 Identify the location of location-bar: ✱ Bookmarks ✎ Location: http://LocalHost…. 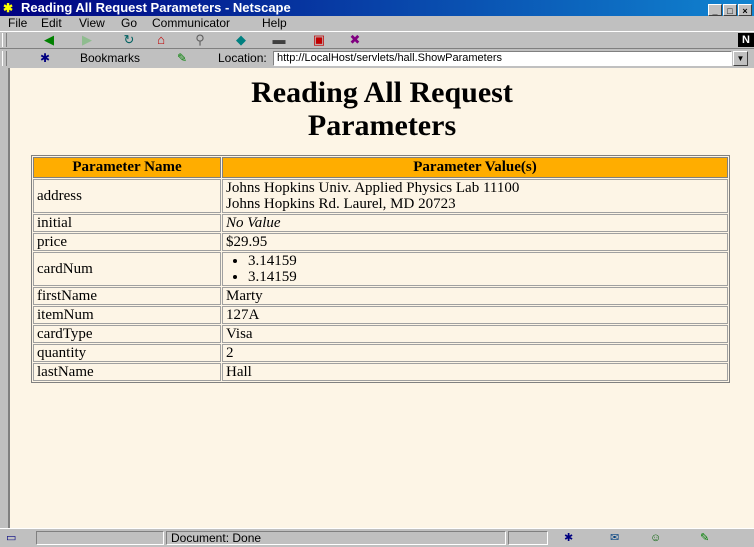
(377, 58).